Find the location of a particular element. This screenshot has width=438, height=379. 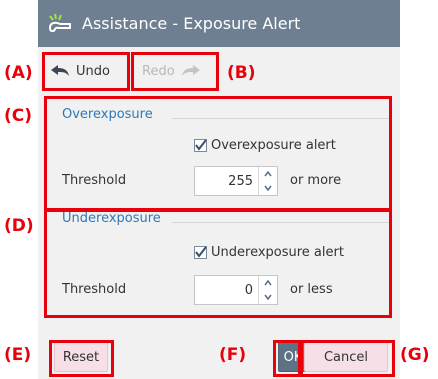

annotation-label-g: (G) is located at coordinates (415, 355).